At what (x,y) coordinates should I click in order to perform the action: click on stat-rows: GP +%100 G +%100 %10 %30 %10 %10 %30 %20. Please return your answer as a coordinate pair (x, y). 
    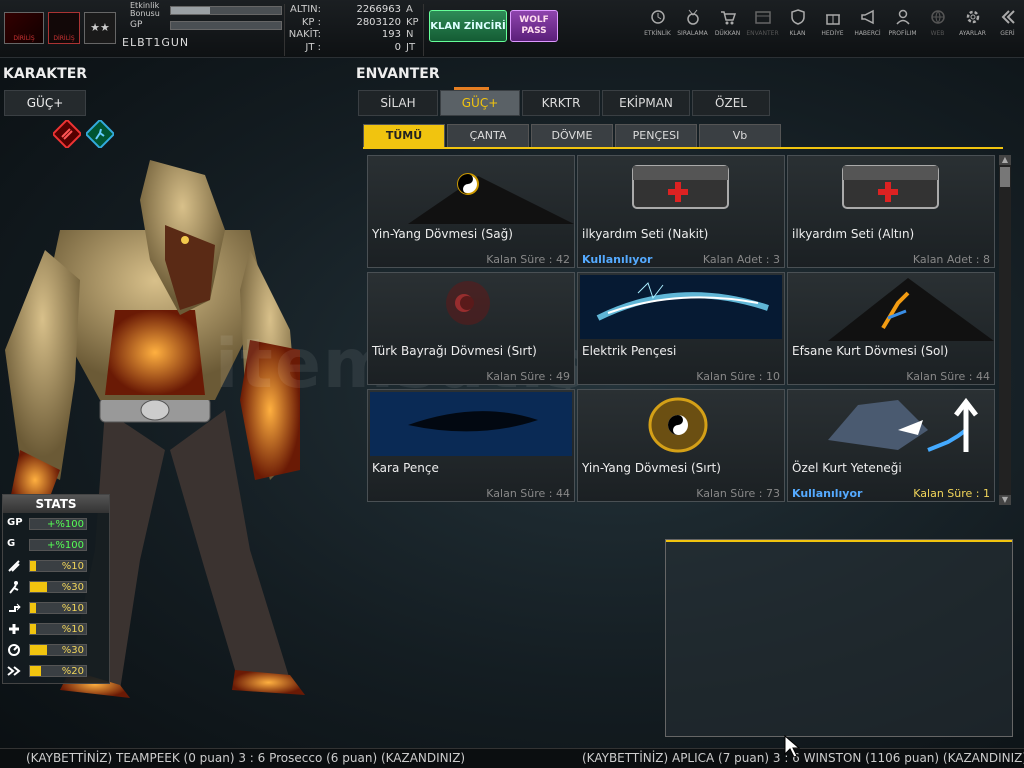
    Looking at the image, I should click on (56, 597).